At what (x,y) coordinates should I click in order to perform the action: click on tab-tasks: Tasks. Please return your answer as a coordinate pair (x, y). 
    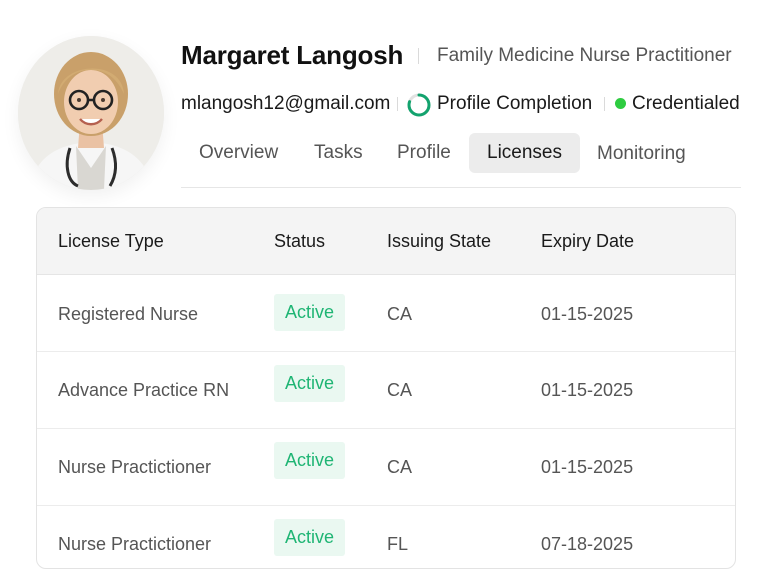
    Looking at the image, I should click on (338, 153).